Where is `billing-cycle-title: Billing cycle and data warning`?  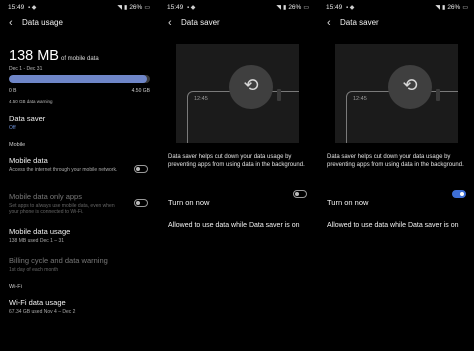
billing-cycle-title: Billing cycle and data warning is located at coordinates (58, 260).